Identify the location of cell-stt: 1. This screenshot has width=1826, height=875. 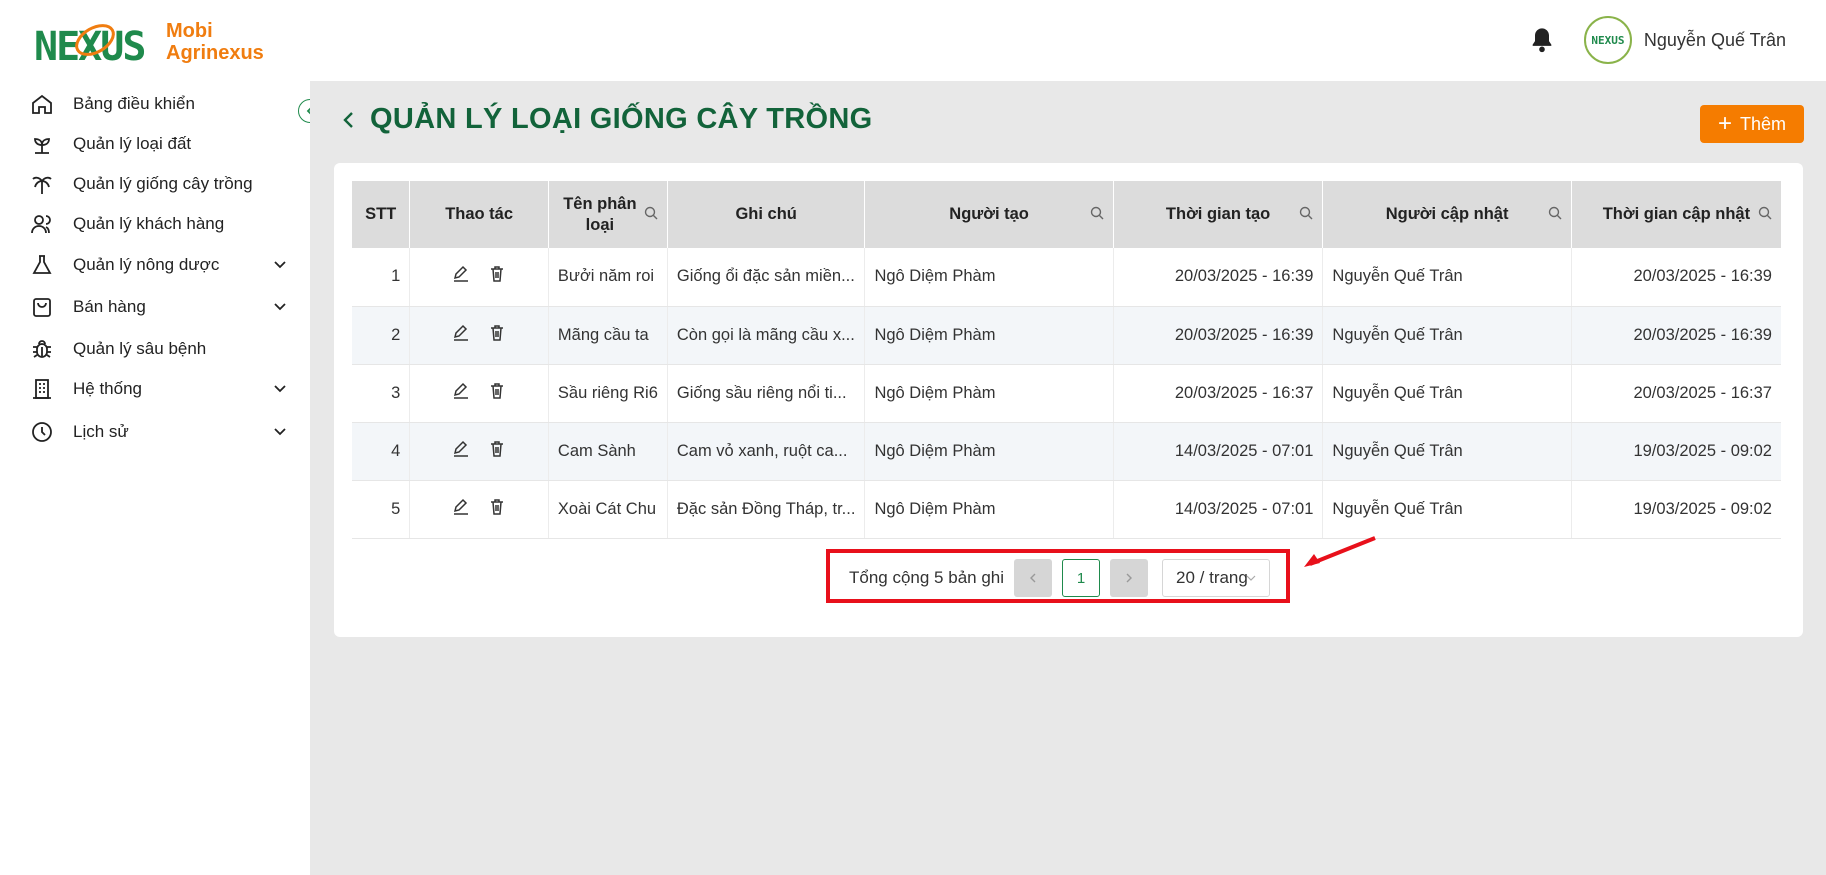
(381, 277).